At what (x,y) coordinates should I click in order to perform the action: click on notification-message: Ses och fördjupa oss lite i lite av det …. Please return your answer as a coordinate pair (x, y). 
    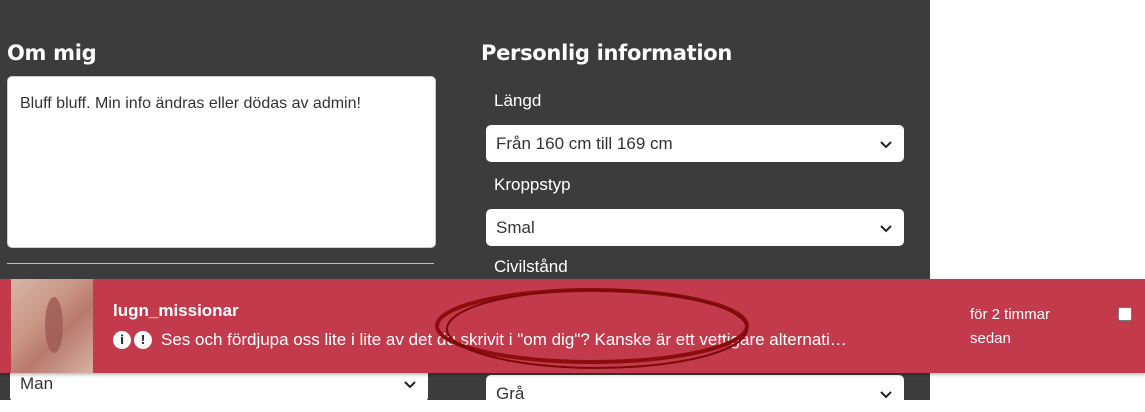
    Looking at the image, I should click on (504, 339).